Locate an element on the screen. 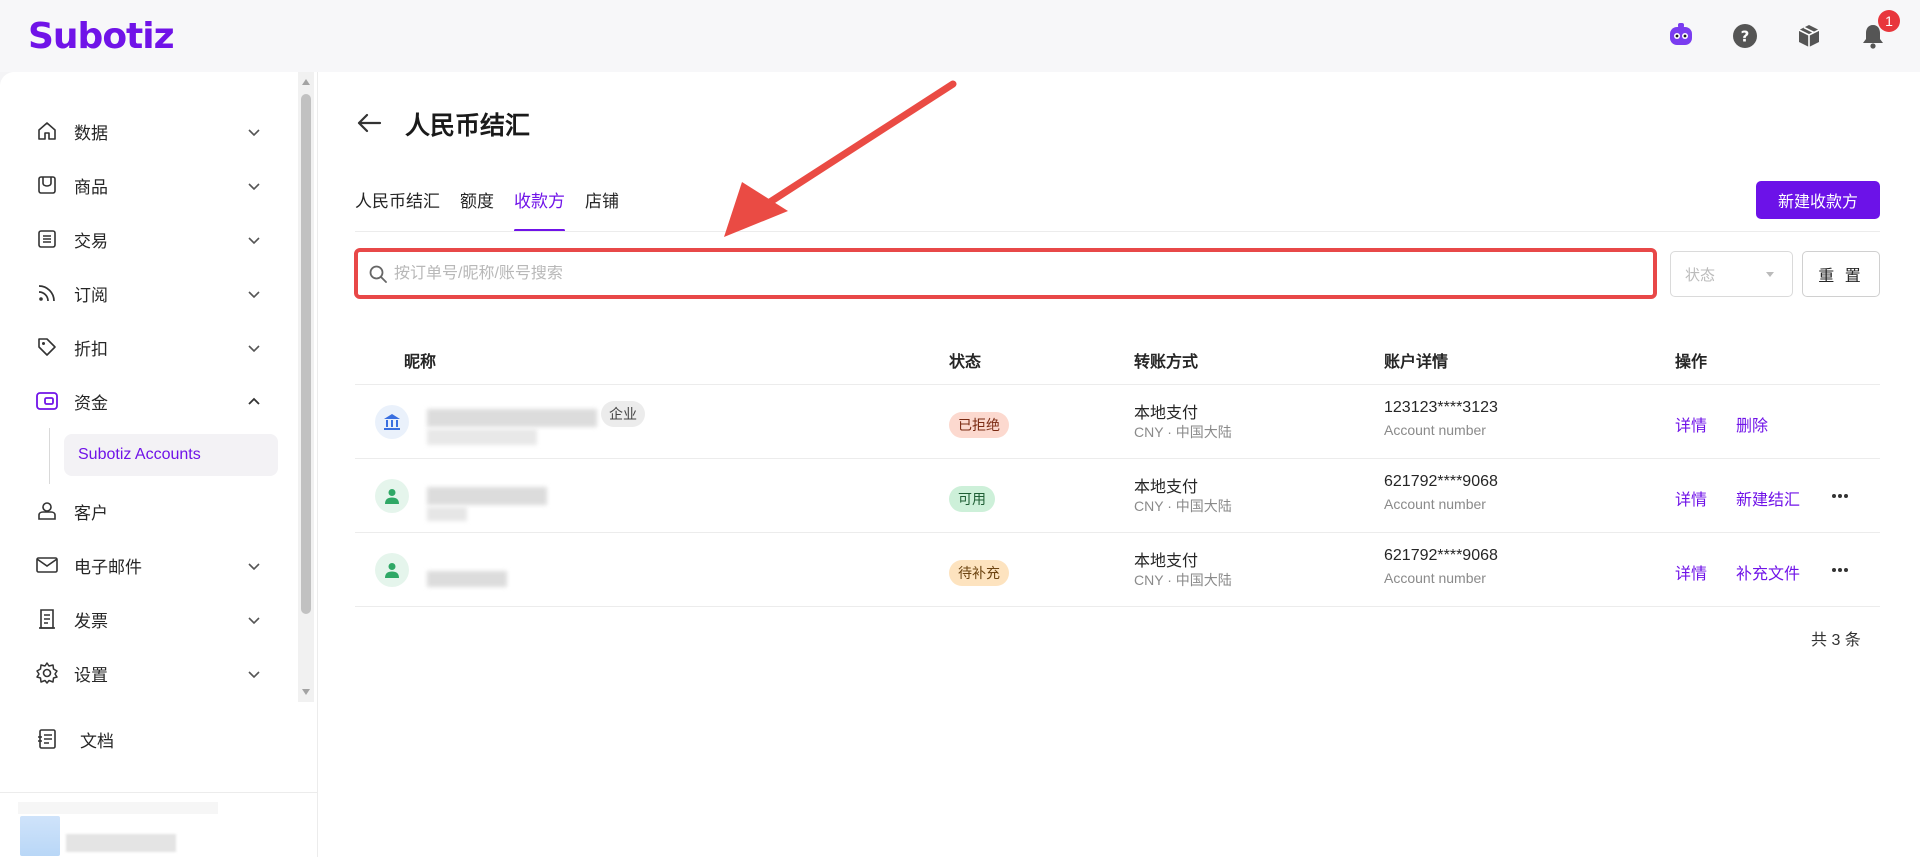 The image size is (1920, 857). tab-cny-exchange: 人民币结汇 is located at coordinates (397, 209).